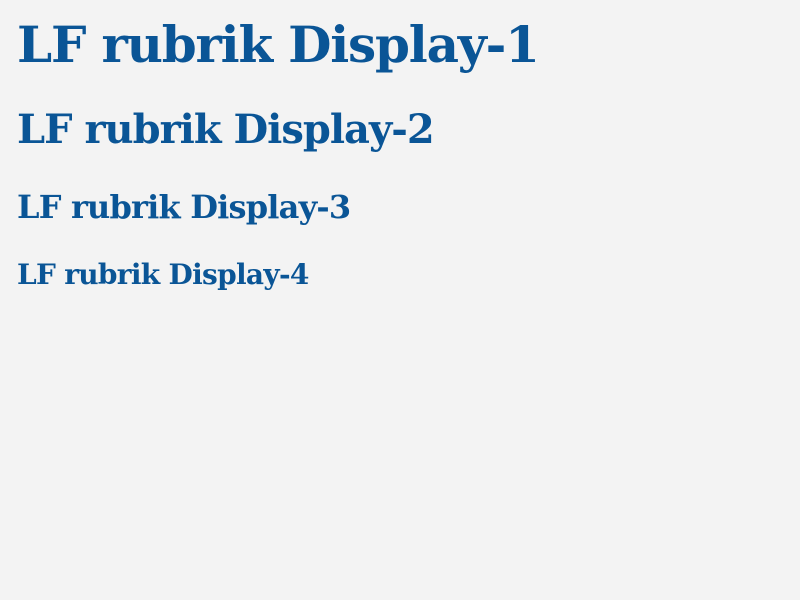  Describe the element at coordinates (278, 44) in the screenshot. I see `display-1-heading: LF rubrik Display-1` at that location.